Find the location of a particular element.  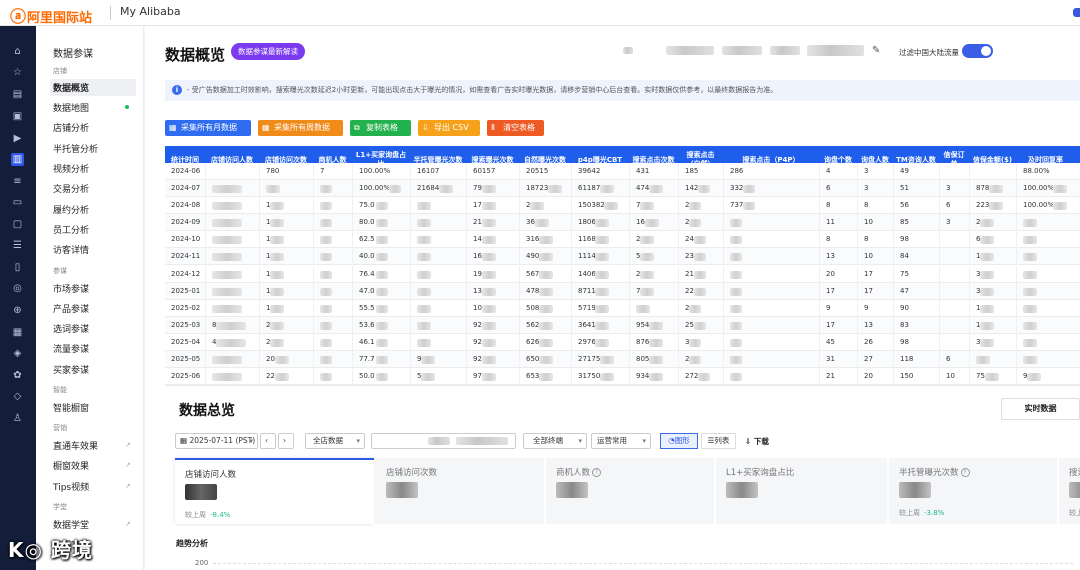

cell-value: 22 is located at coordinates (689, 290).